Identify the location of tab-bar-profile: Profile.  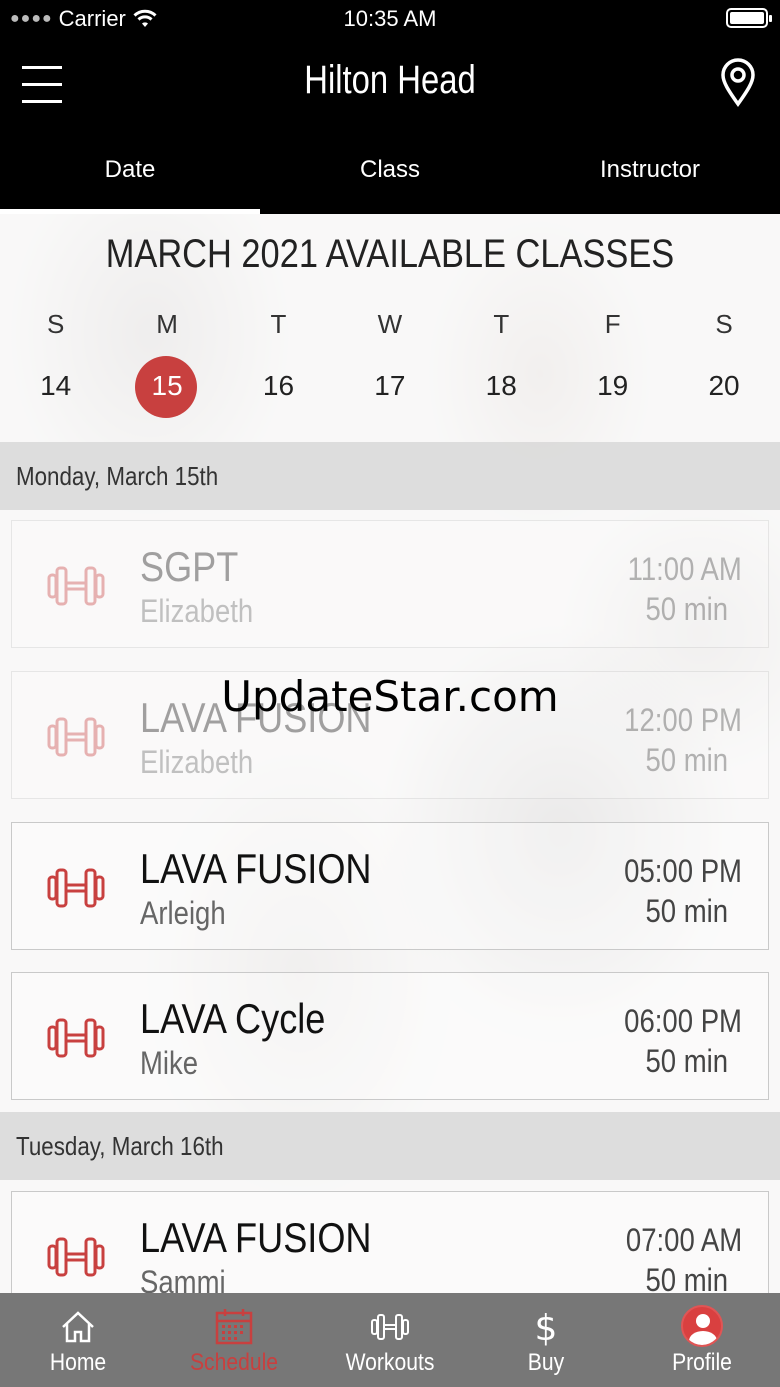
(702, 1340).